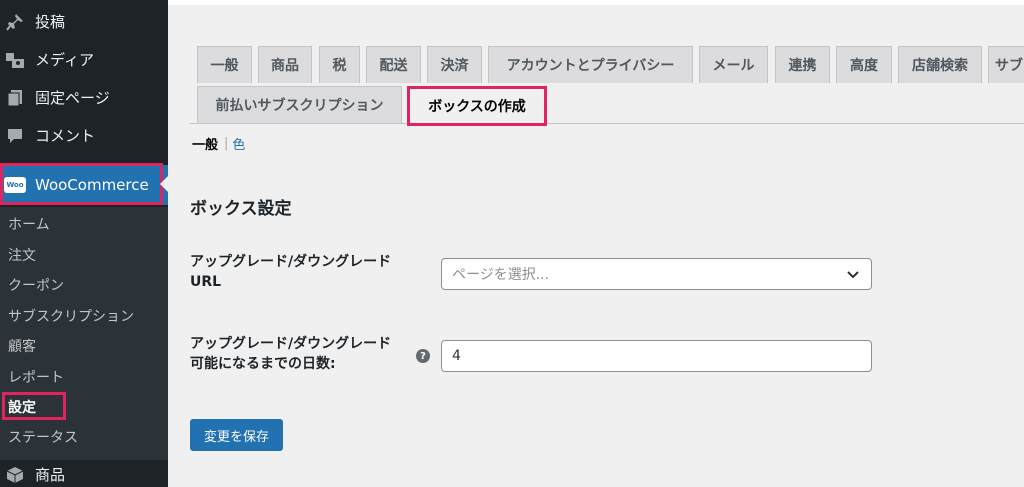 This screenshot has height=487, width=1024. What do you see at coordinates (84, 21) in the screenshot?
I see `menu-item-posts: 投稿` at bounding box center [84, 21].